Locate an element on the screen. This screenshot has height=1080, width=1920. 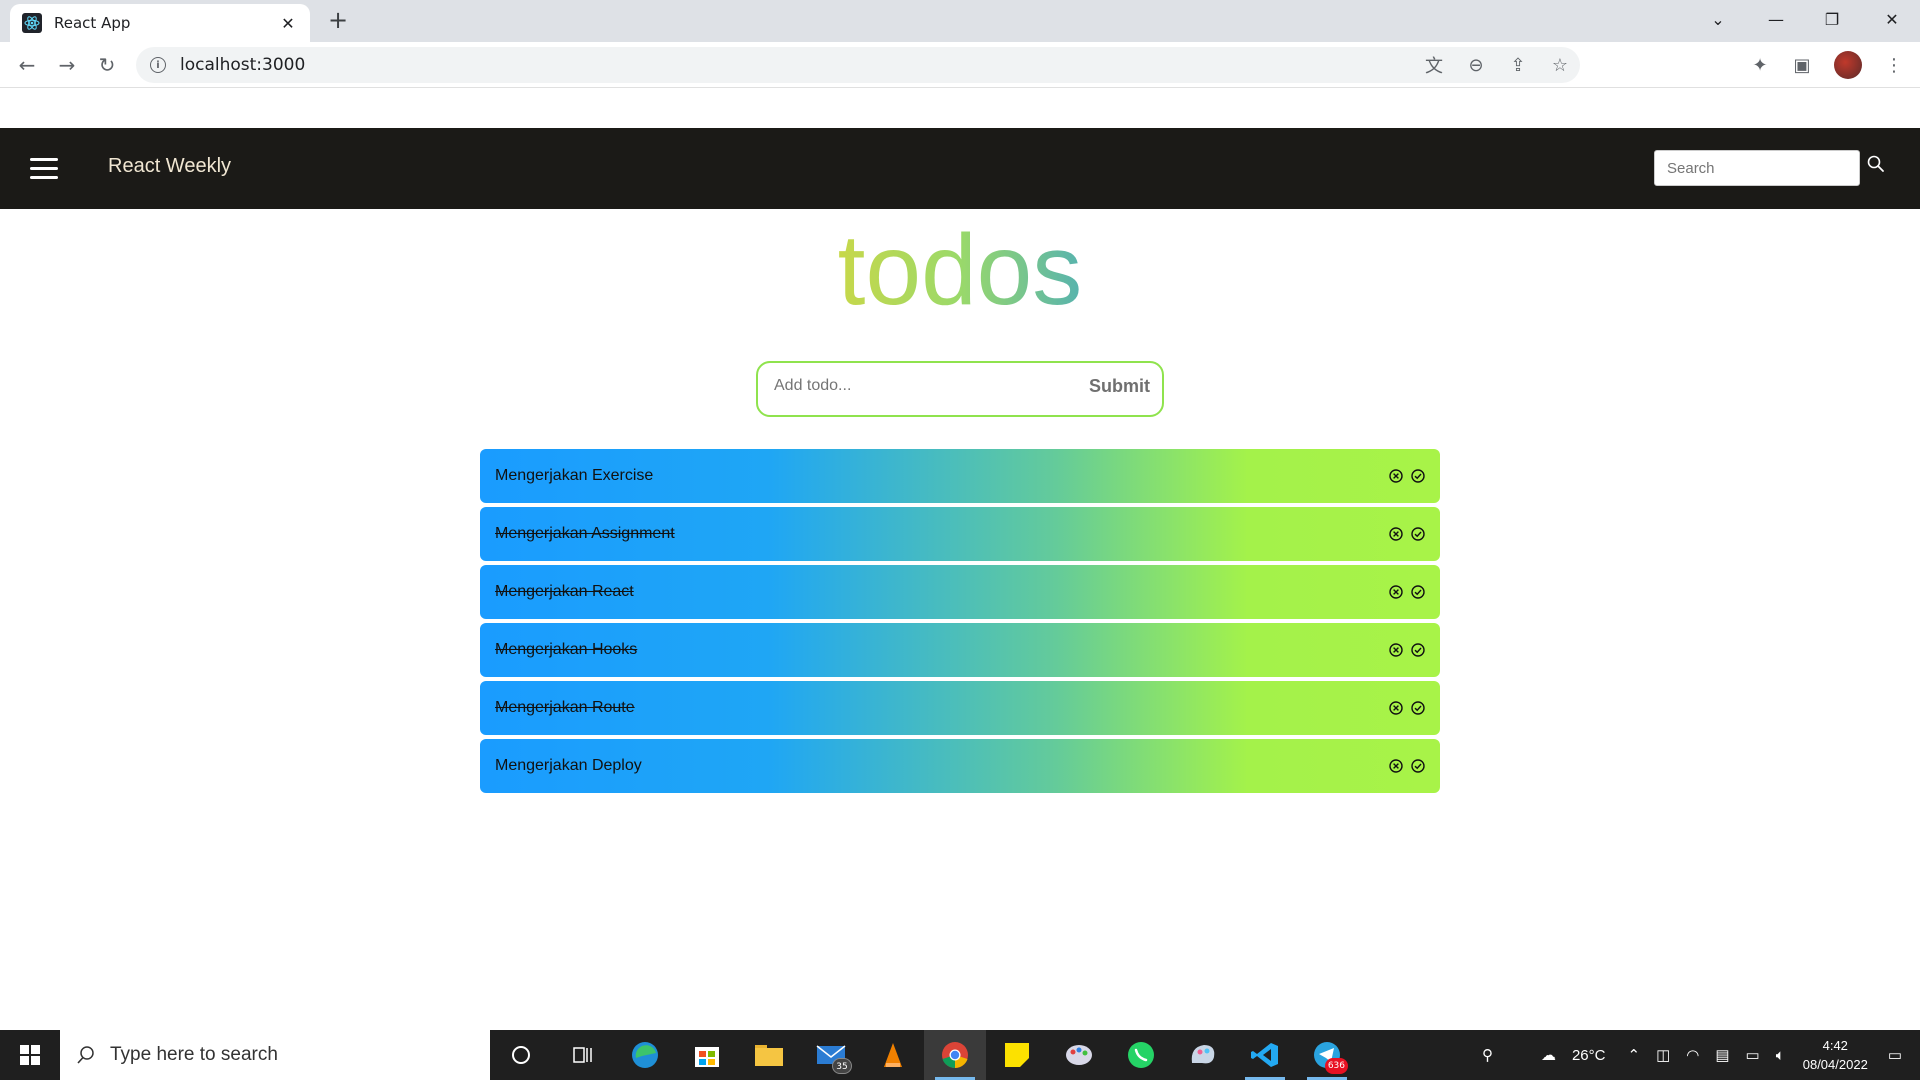
close-window-button: ✕ is located at coordinates (1892, 19).